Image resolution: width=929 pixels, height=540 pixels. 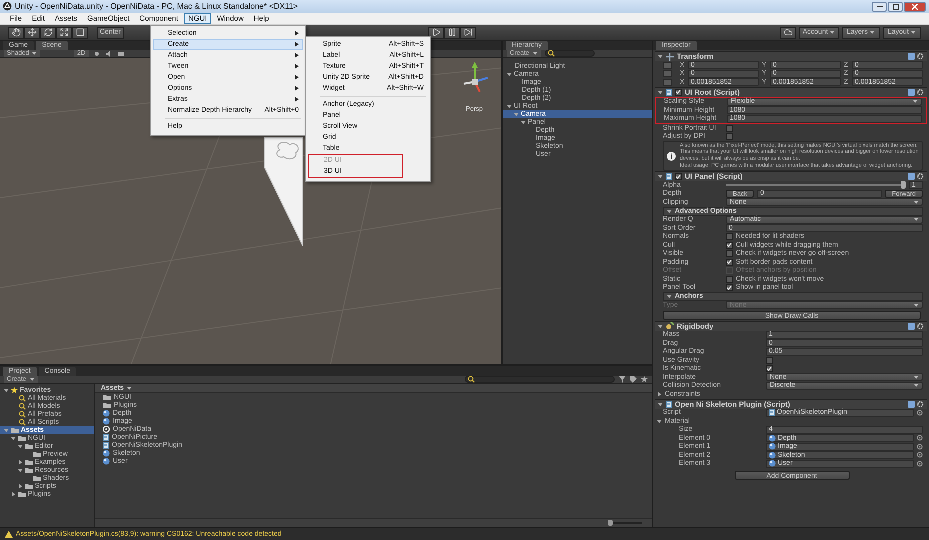 I want to click on rotate-icon, so click(x=48, y=32).